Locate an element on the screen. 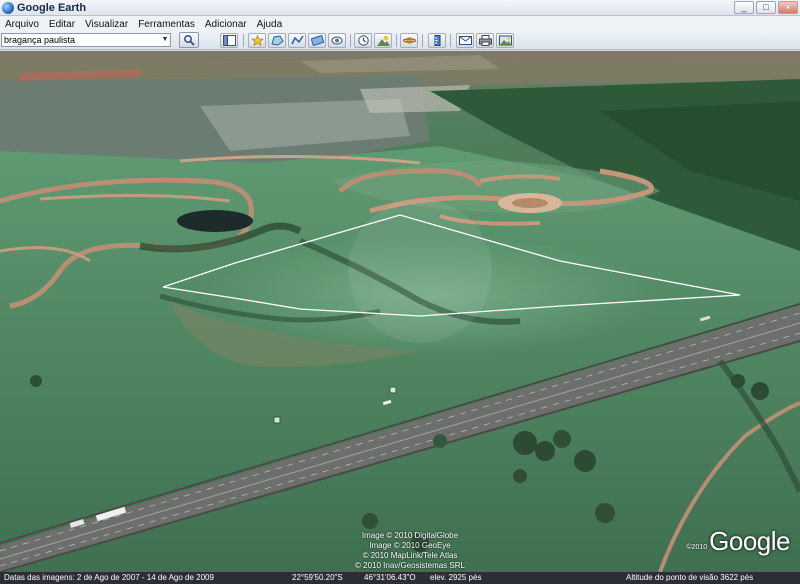 This screenshot has width=800, height=584. sunlight-button is located at coordinates (383, 40).